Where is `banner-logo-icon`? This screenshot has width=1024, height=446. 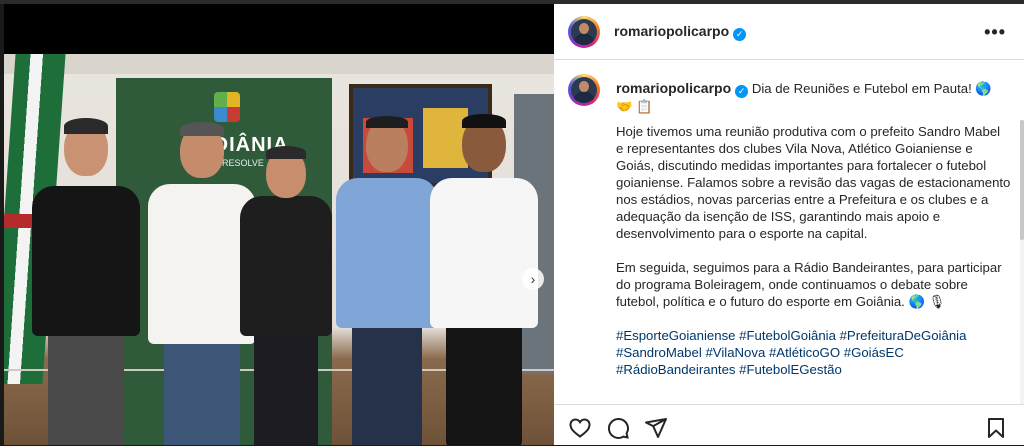 banner-logo-icon is located at coordinates (227, 107).